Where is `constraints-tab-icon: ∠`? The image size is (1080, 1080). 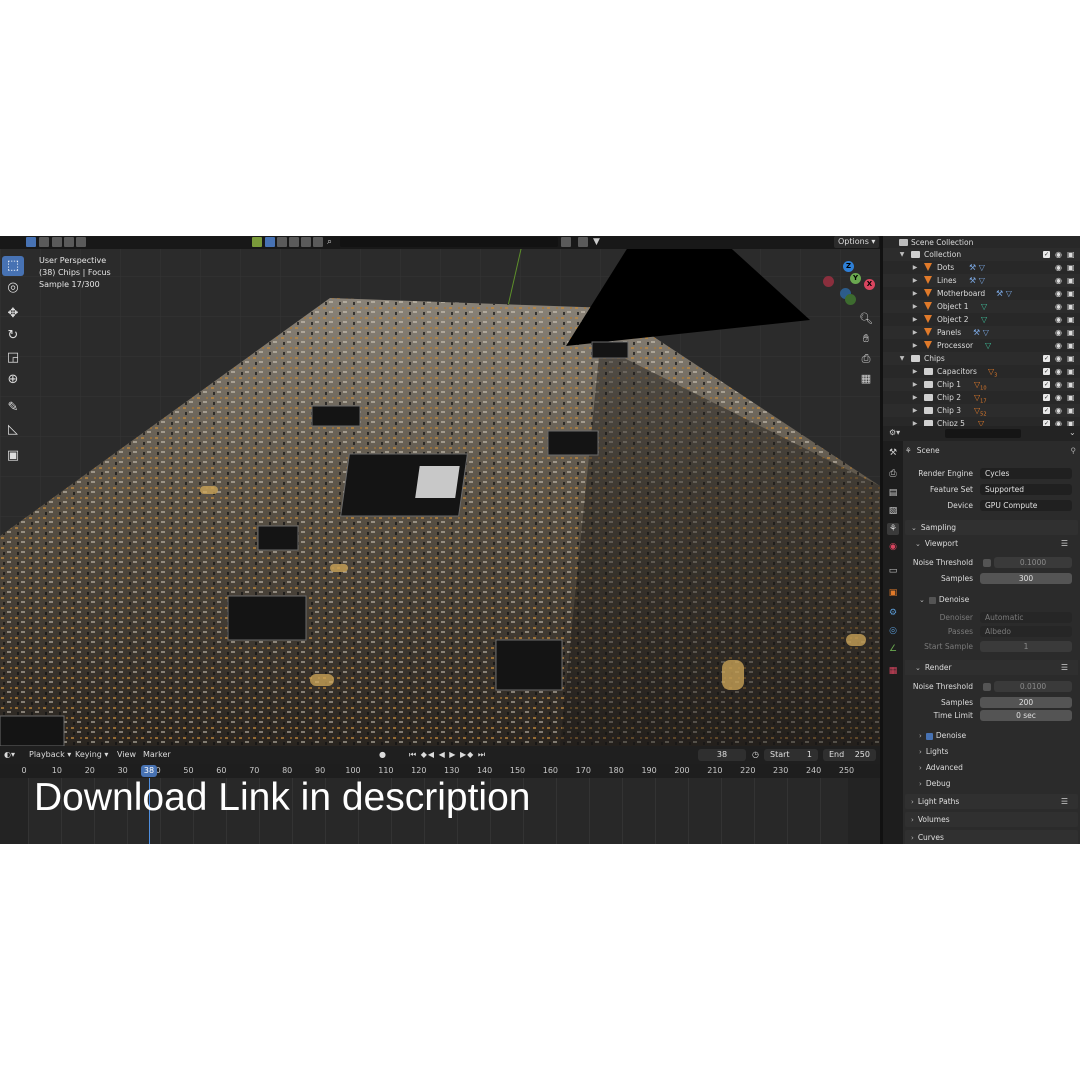 constraints-tab-icon: ∠ is located at coordinates (893, 649).